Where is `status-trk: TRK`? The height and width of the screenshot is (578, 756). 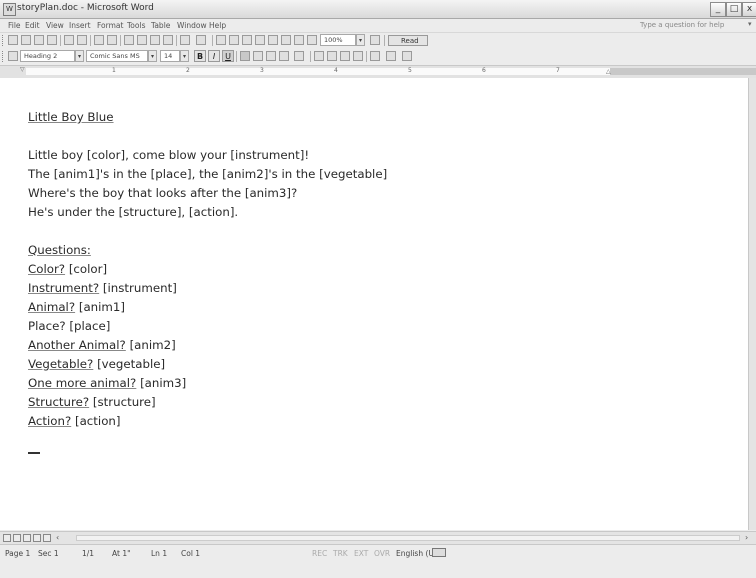 status-trk: TRK is located at coordinates (340, 553).